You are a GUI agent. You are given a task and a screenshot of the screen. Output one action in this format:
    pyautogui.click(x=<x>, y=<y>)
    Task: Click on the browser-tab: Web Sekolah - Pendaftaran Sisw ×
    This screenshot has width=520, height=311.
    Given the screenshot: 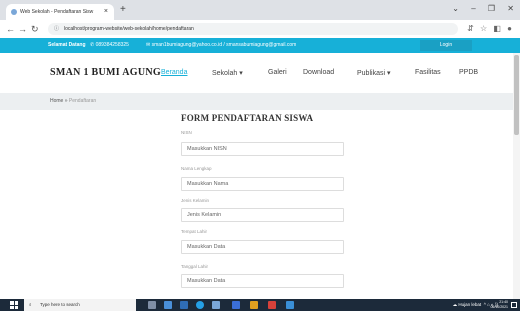 What is the action you would take?
    pyautogui.click(x=60, y=12)
    